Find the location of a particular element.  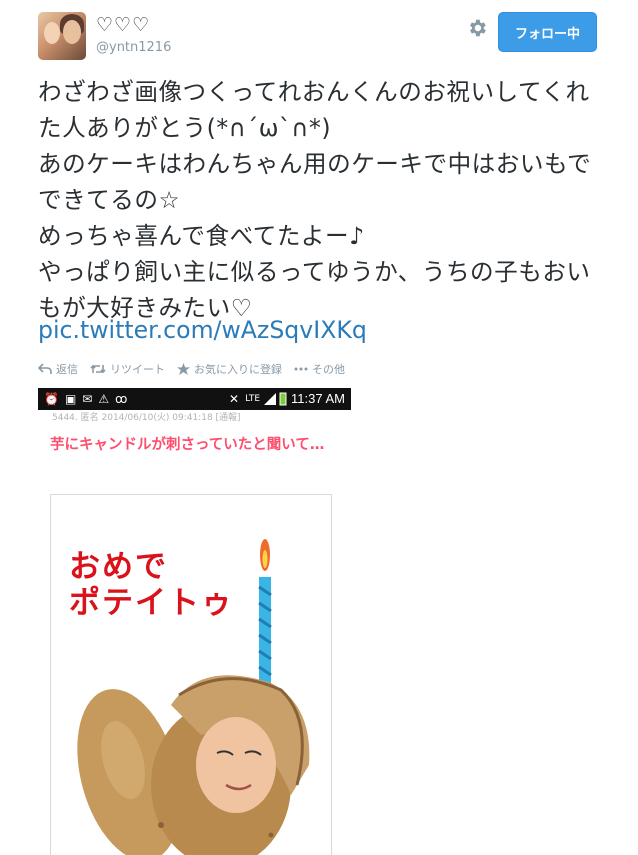

potato-with-face-illustration is located at coordinates (193, 765).